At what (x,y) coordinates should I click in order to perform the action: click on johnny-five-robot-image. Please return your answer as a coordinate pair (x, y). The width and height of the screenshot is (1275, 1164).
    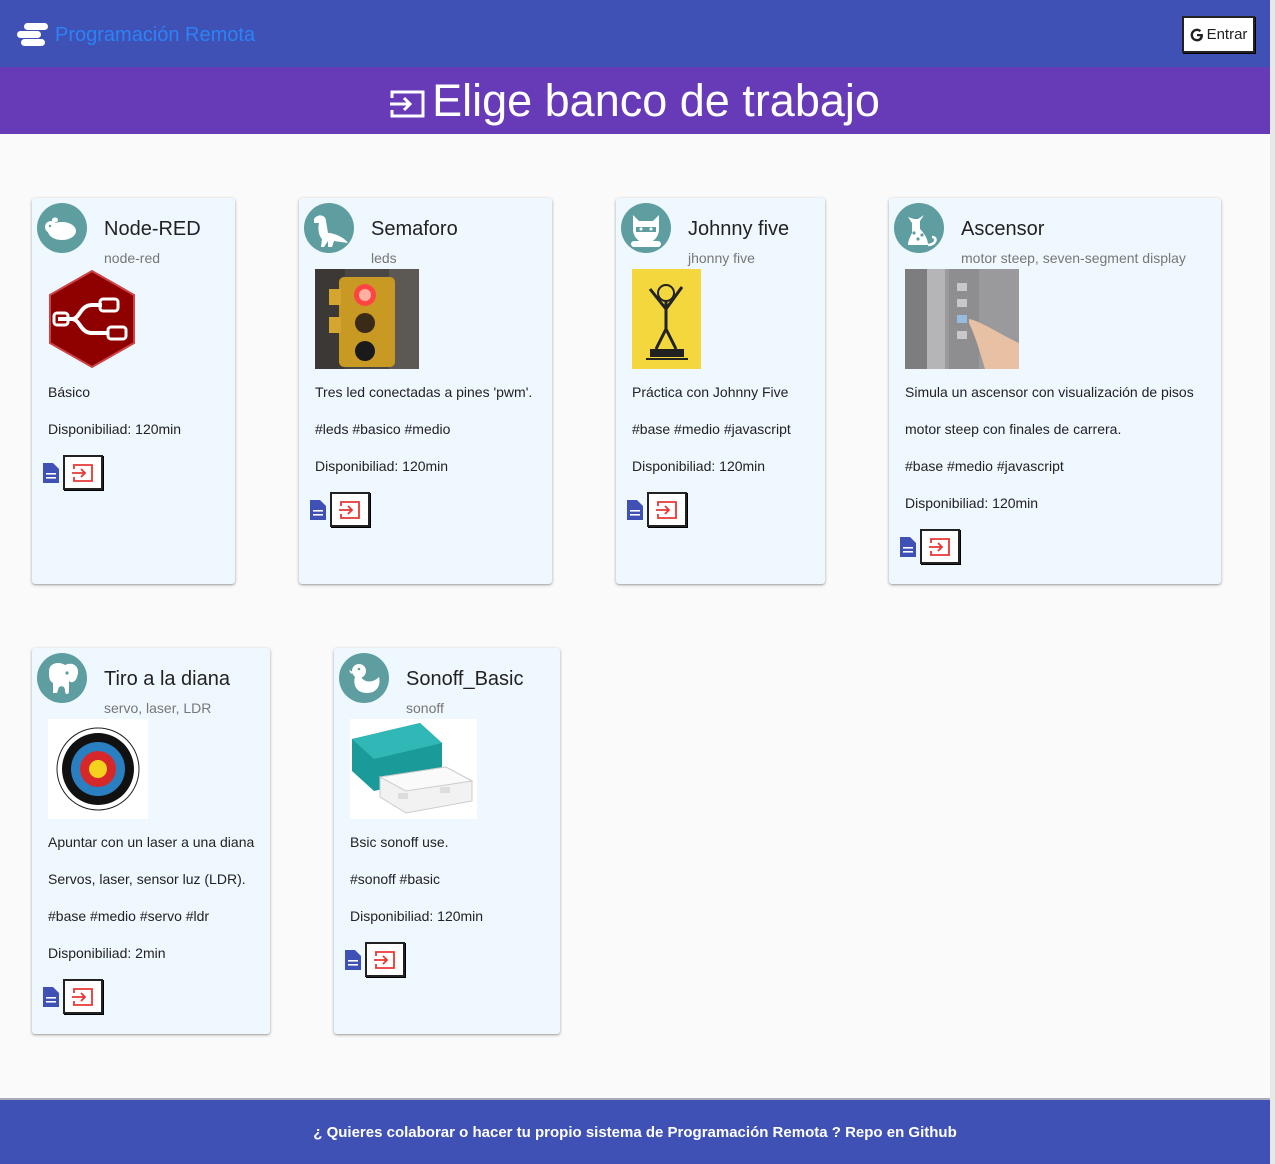
    Looking at the image, I should click on (666, 319).